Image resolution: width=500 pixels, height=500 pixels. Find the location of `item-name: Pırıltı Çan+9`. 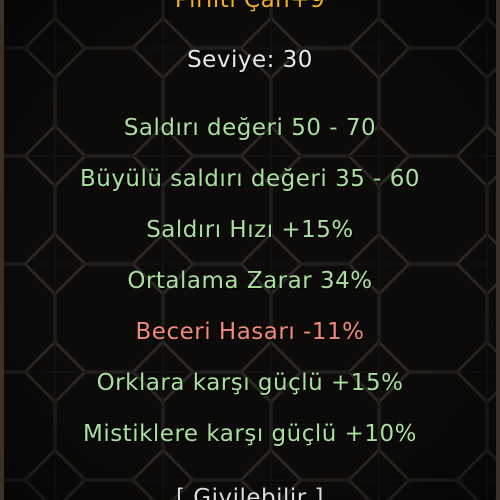

item-name: Pırıltı Çan+9 is located at coordinates (250, 6).